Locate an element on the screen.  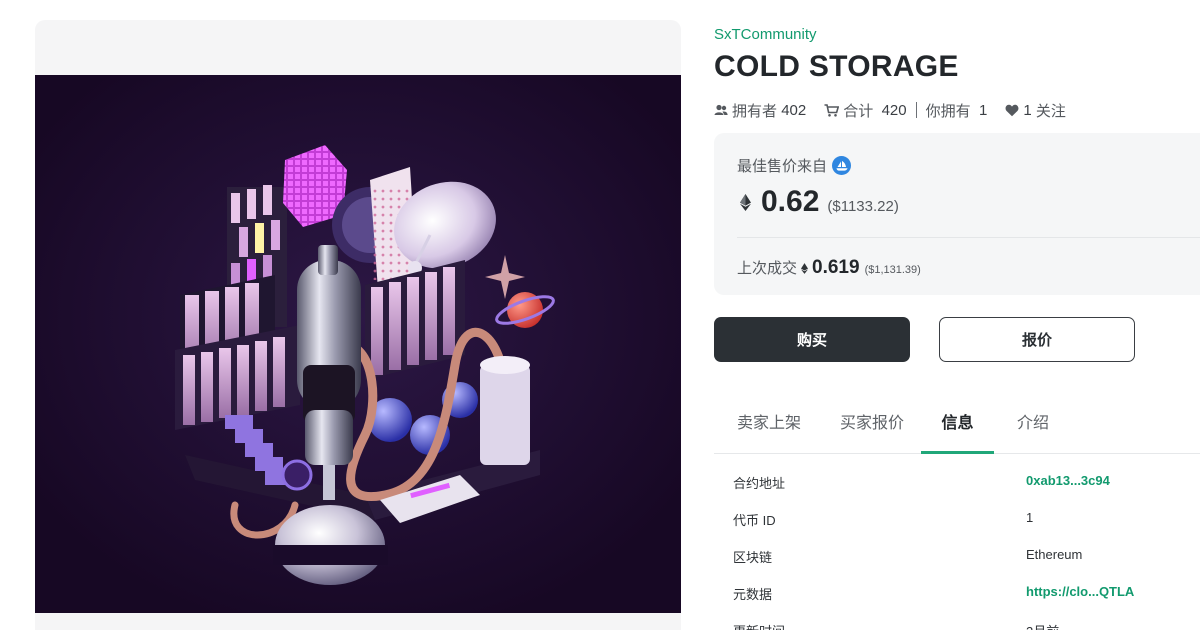
metadata-link: https://clo...QTLA is located at coordinates (1080, 591).